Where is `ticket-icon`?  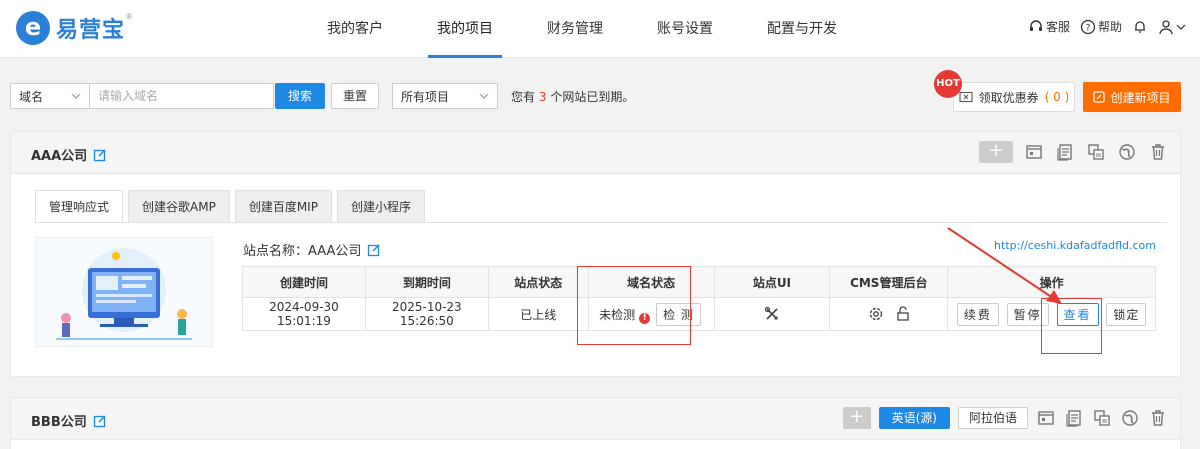
ticket-icon is located at coordinates (966, 97).